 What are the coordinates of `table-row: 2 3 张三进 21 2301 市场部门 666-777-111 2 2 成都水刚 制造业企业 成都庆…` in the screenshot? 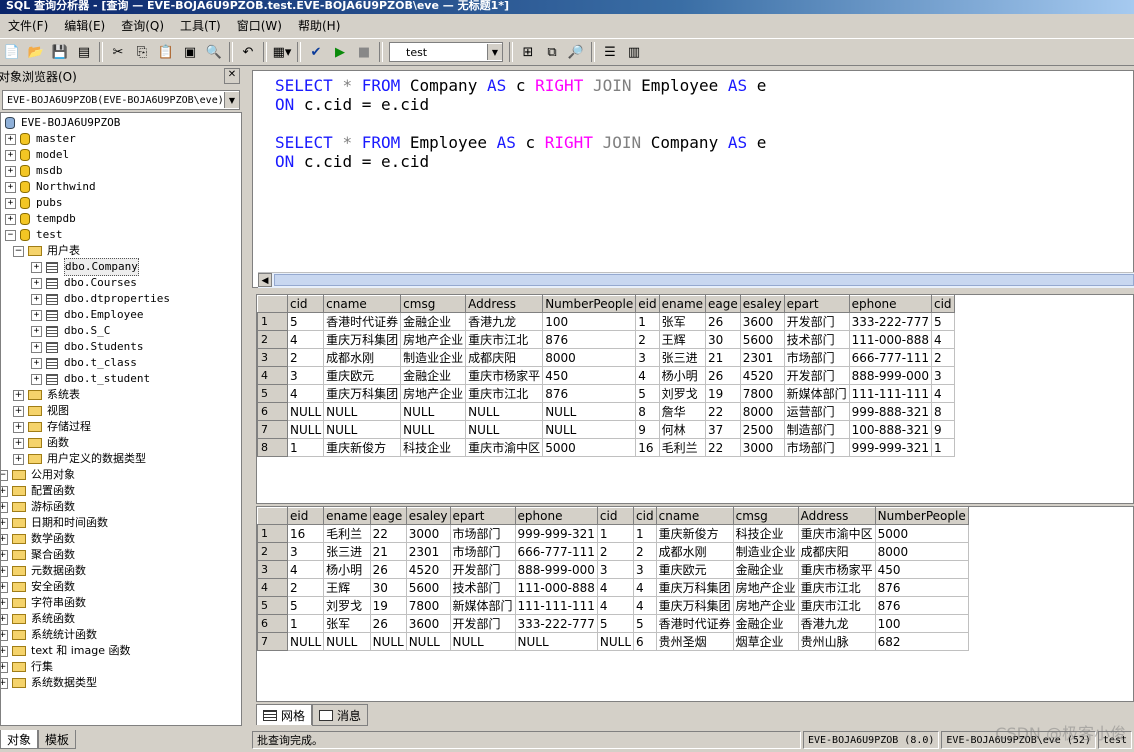 It's located at (613, 551).